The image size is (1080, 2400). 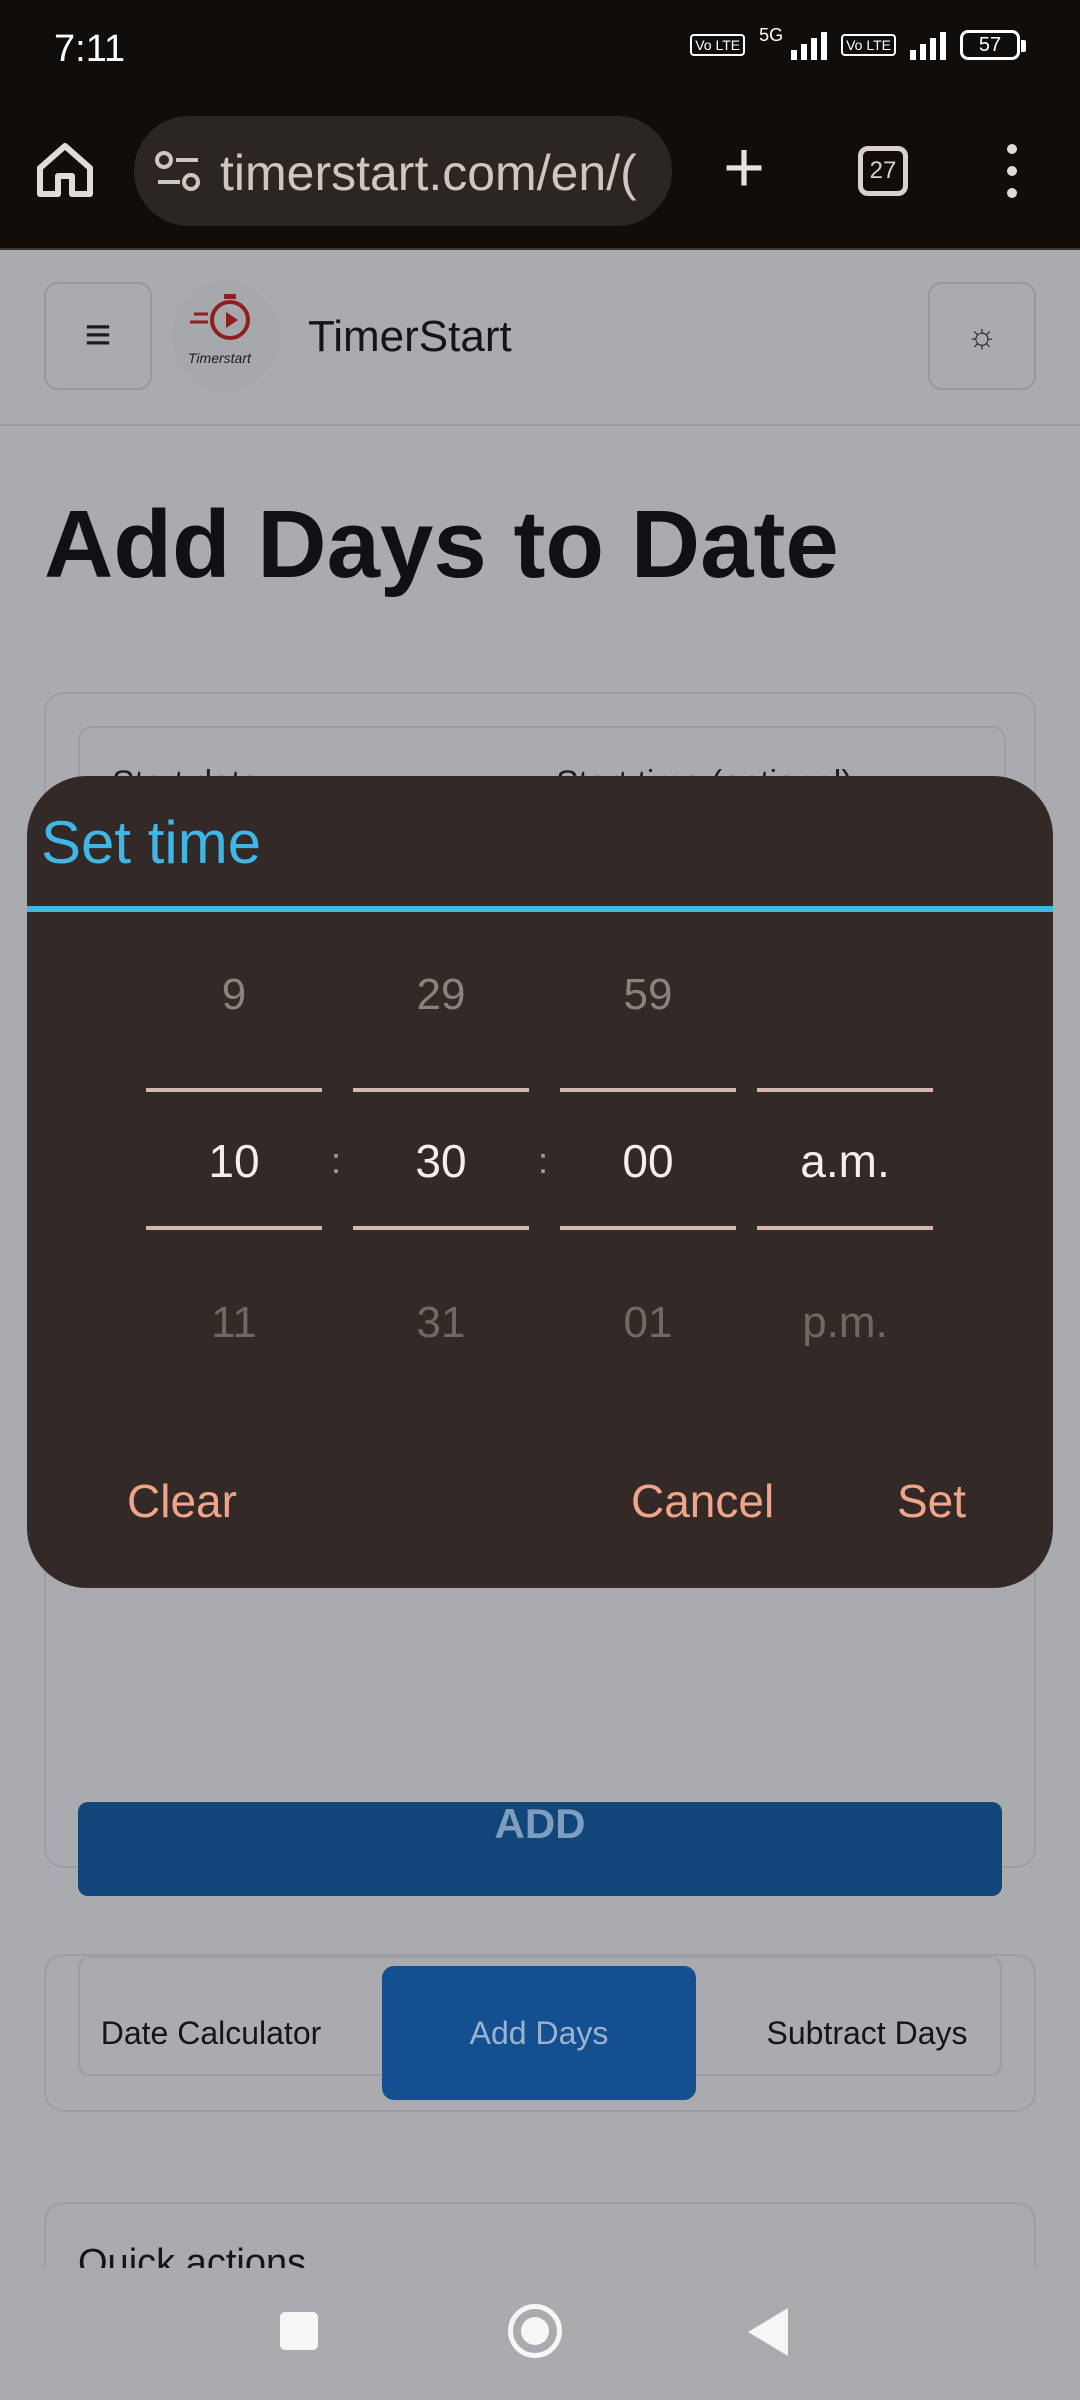 I want to click on status-icons: Vo LTE 5G Vo LTE 57, so click(x=858, y=42).